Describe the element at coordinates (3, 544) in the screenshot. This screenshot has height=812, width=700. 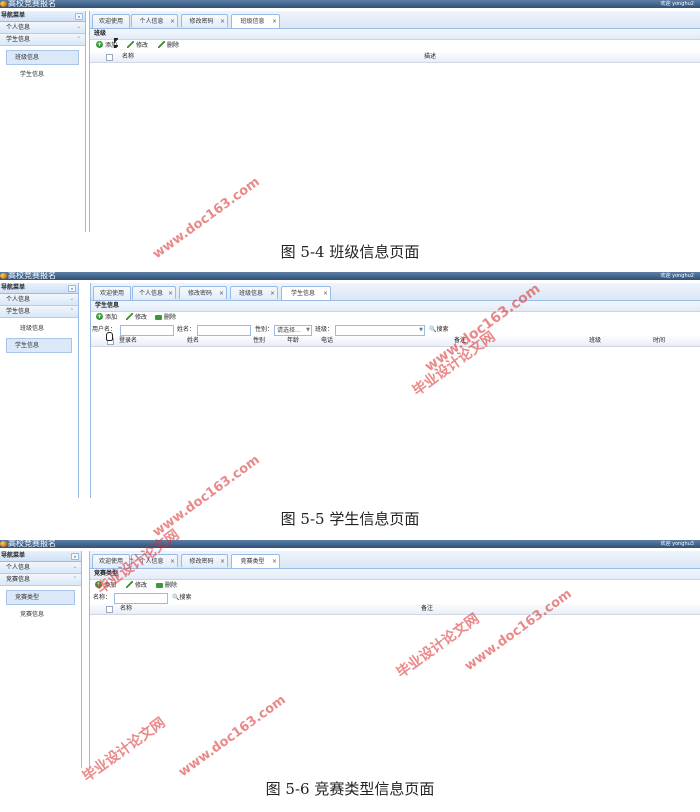
I see `app-logo-icon` at that location.